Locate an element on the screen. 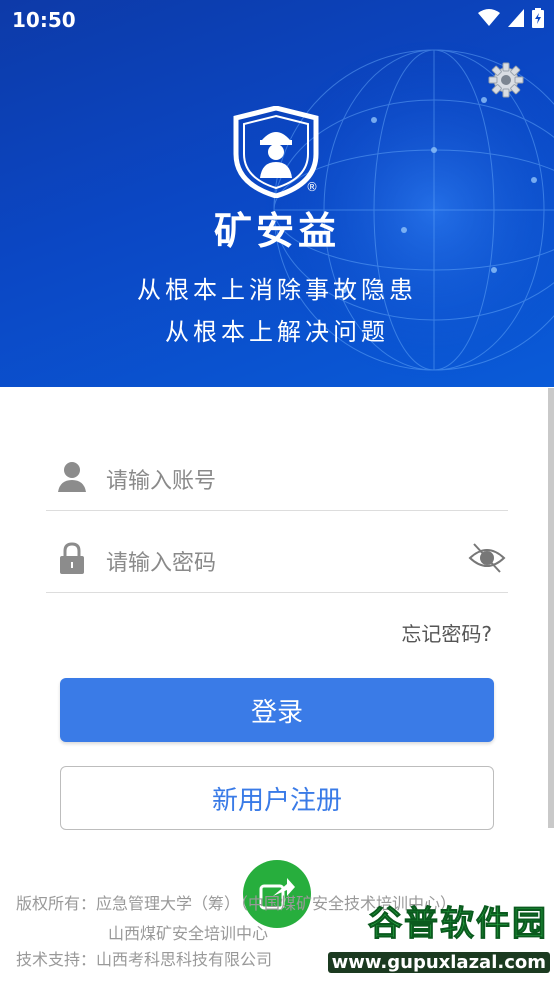 Image resolution: width=554 pixels, height=984 pixels. wifi-icon is located at coordinates (489, 17).